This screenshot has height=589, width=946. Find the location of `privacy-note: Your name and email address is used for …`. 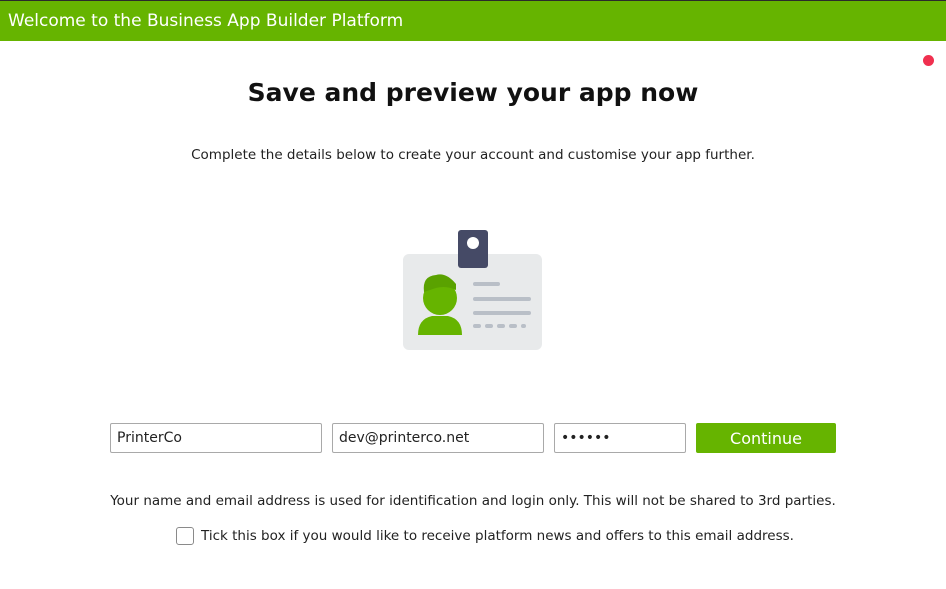

privacy-note: Your name and email address is used for … is located at coordinates (473, 501).